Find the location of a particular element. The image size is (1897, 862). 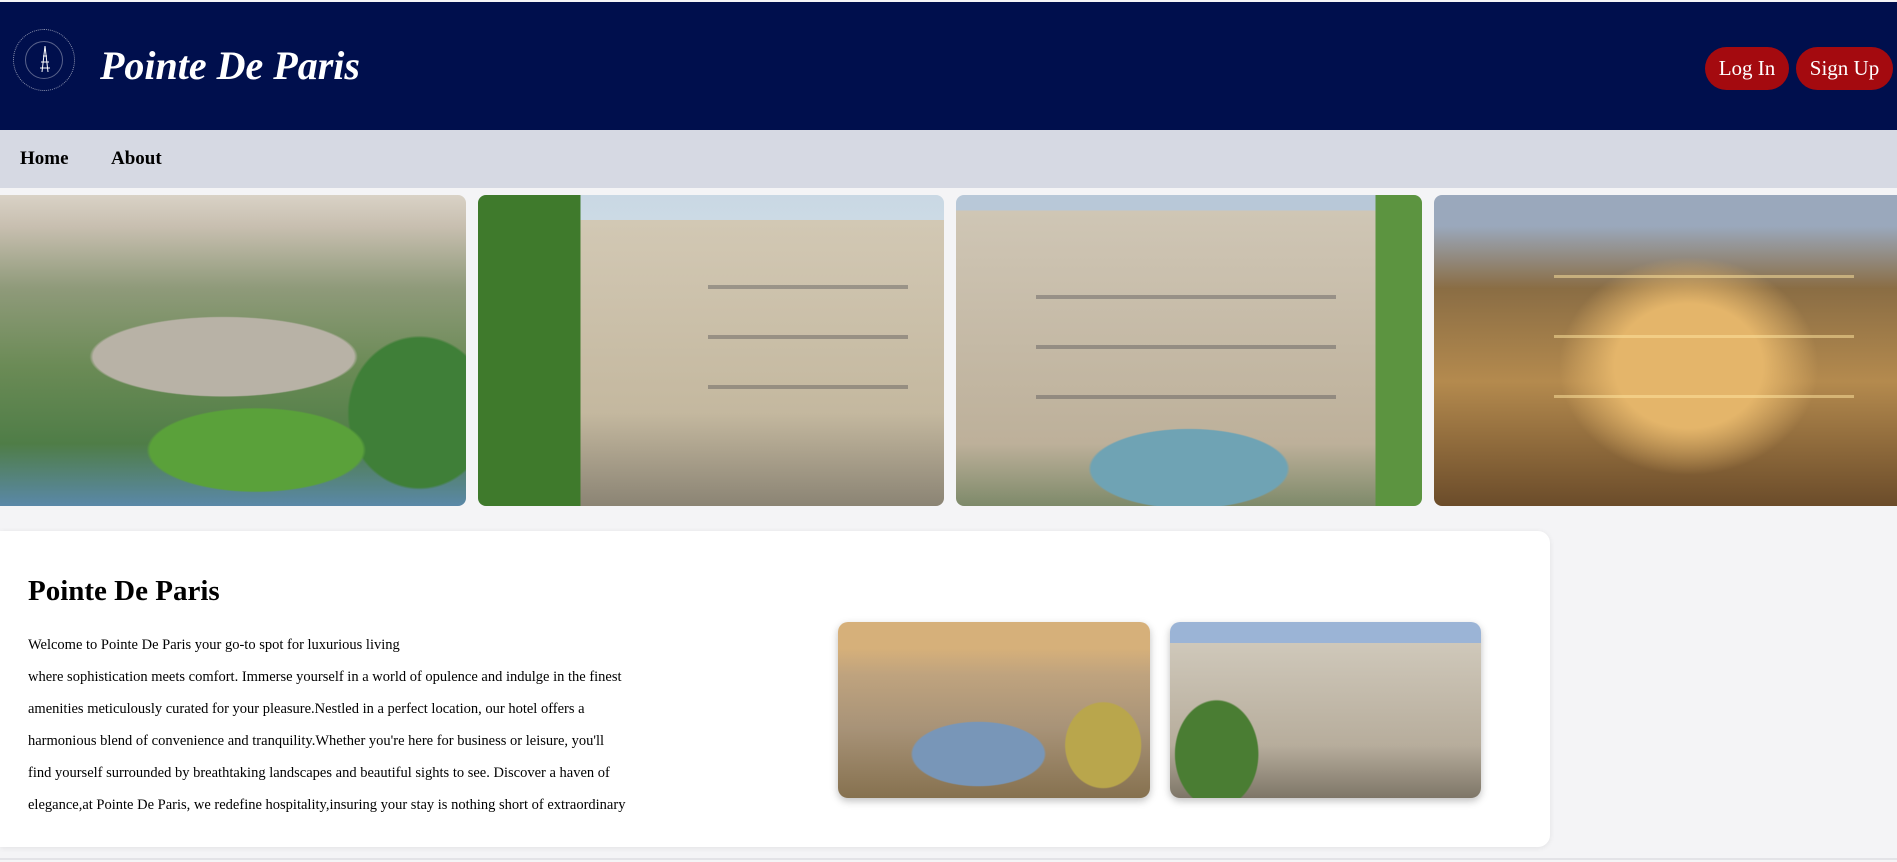

nav-about-link: About is located at coordinates (136, 159).